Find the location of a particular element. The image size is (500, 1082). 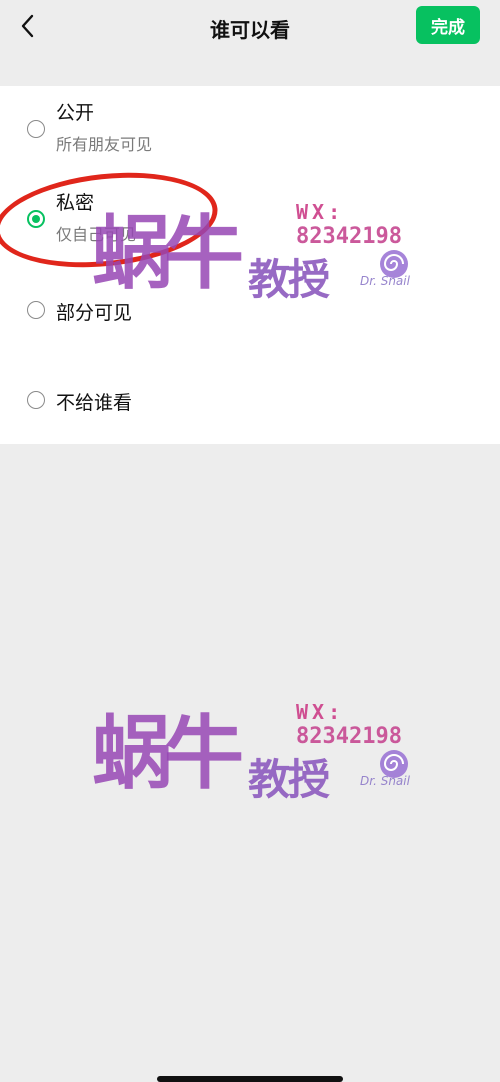

option-partial: 部分可见 is located at coordinates (250, 311).